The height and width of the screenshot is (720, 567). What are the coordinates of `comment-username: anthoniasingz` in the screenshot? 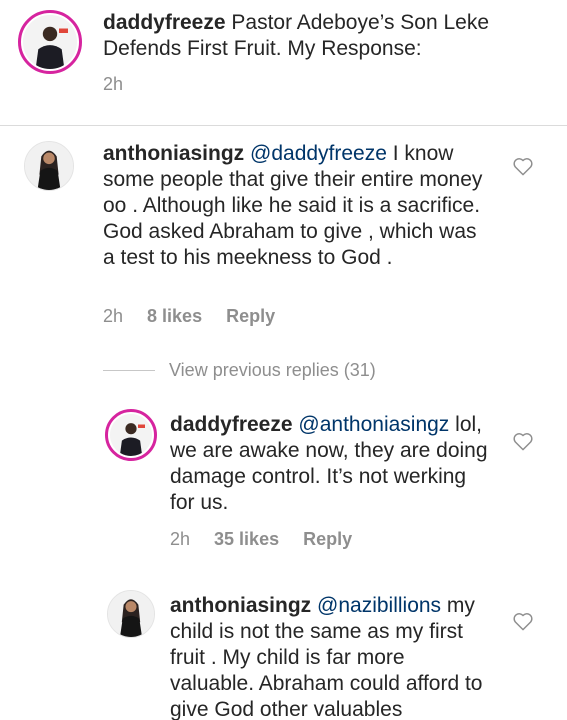 It's located at (173, 153).